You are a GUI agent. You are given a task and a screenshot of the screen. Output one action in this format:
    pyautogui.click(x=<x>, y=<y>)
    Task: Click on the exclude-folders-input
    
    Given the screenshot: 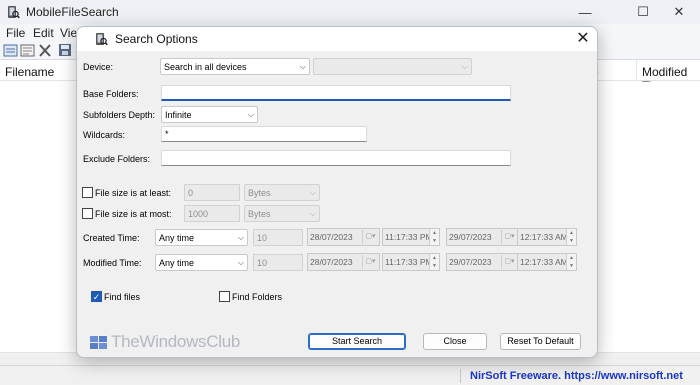 What is the action you would take?
    pyautogui.click(x=336, y=158)
    